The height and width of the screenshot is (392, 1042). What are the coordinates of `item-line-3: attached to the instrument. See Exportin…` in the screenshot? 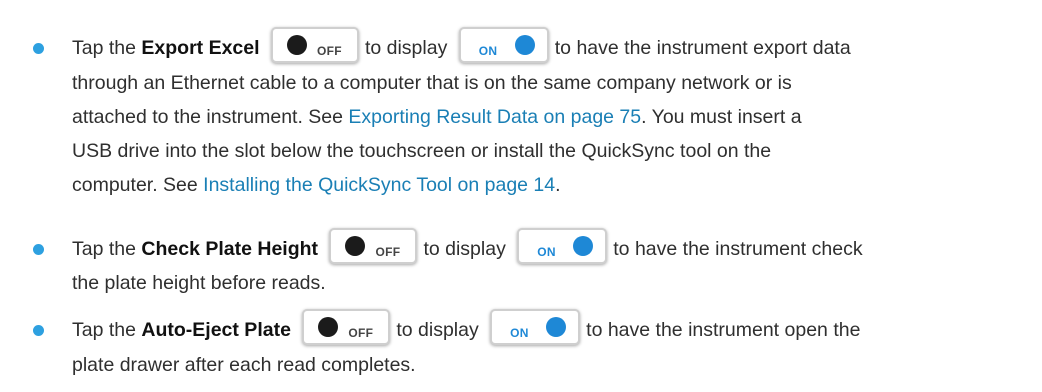 It's located at (437, 117).